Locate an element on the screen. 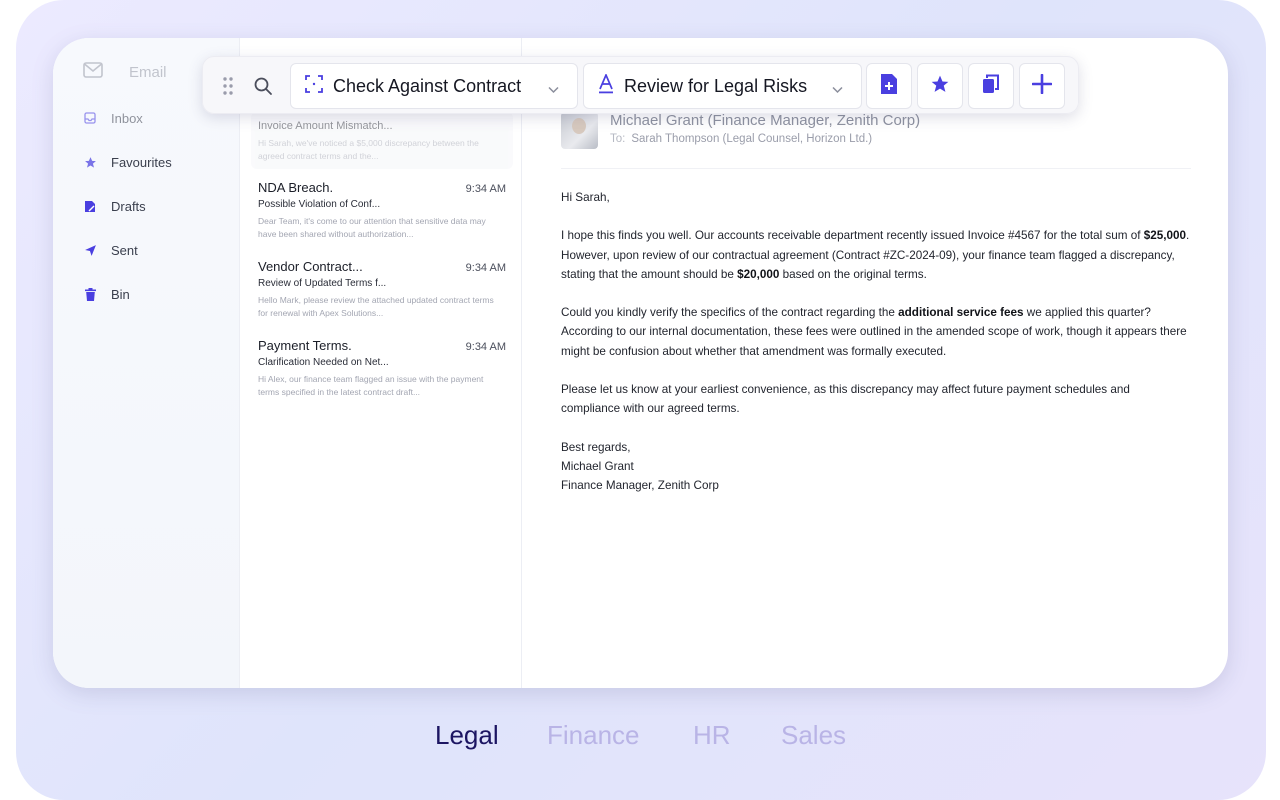 Image resolution: width=1280 pixels, height=800 pixels. search-icon is located at coordinates (263, 88).